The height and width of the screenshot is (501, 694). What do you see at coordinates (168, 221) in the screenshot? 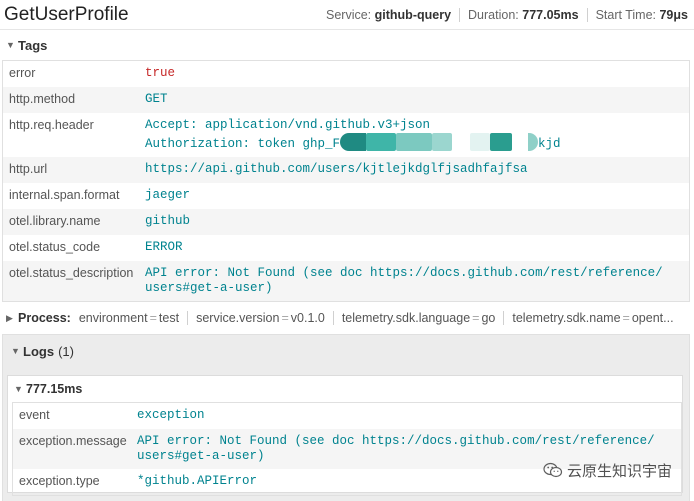
I see `tag-value: github` at bounding box center [168, 221].